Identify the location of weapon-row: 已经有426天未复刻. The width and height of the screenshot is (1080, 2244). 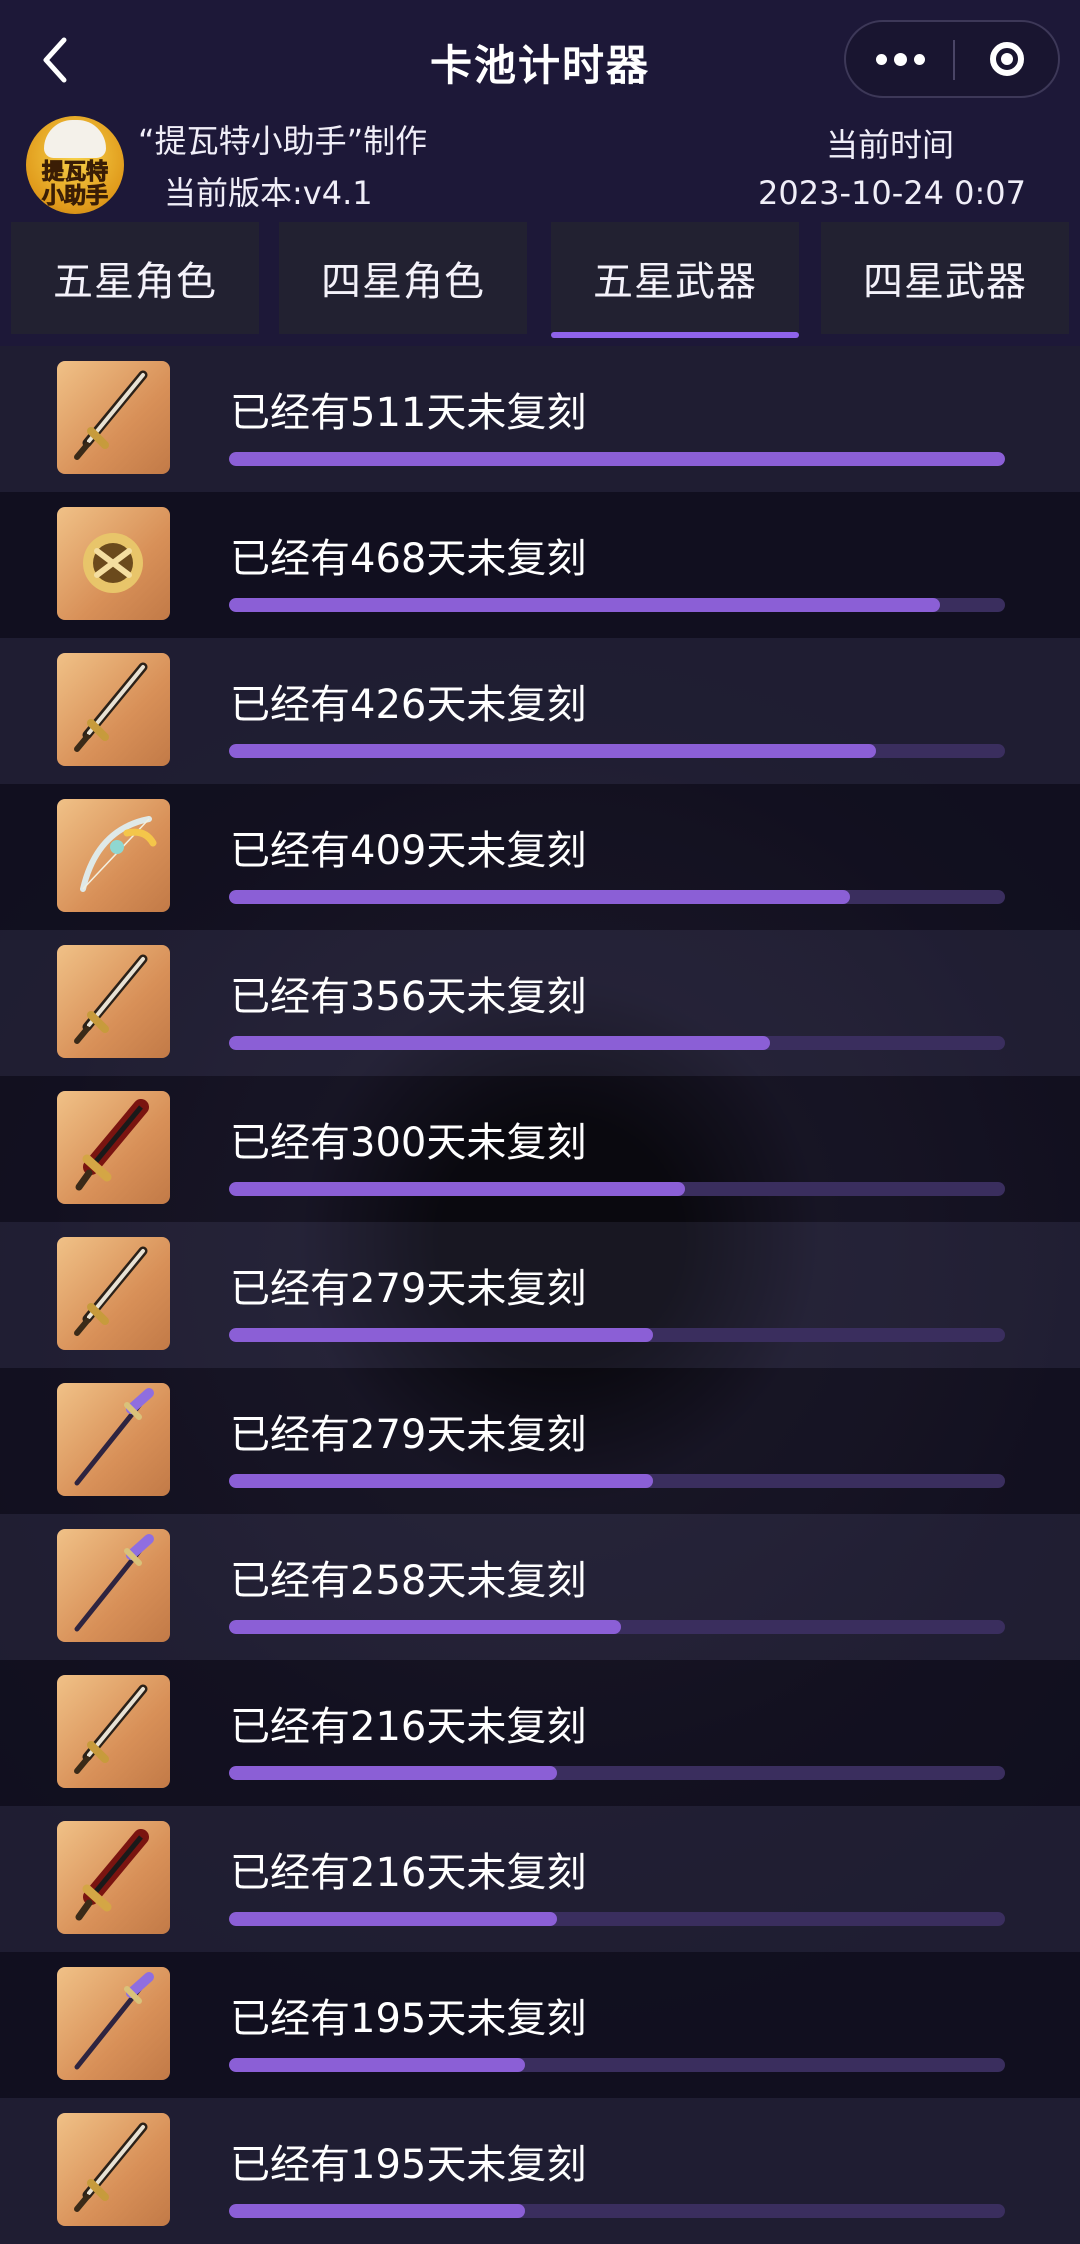
(540, 711).